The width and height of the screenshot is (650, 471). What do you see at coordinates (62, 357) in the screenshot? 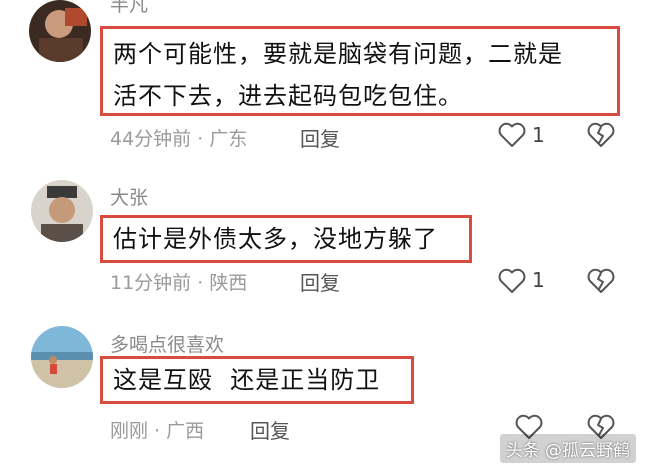
I see `avatar` at bounding box center [62, 357].